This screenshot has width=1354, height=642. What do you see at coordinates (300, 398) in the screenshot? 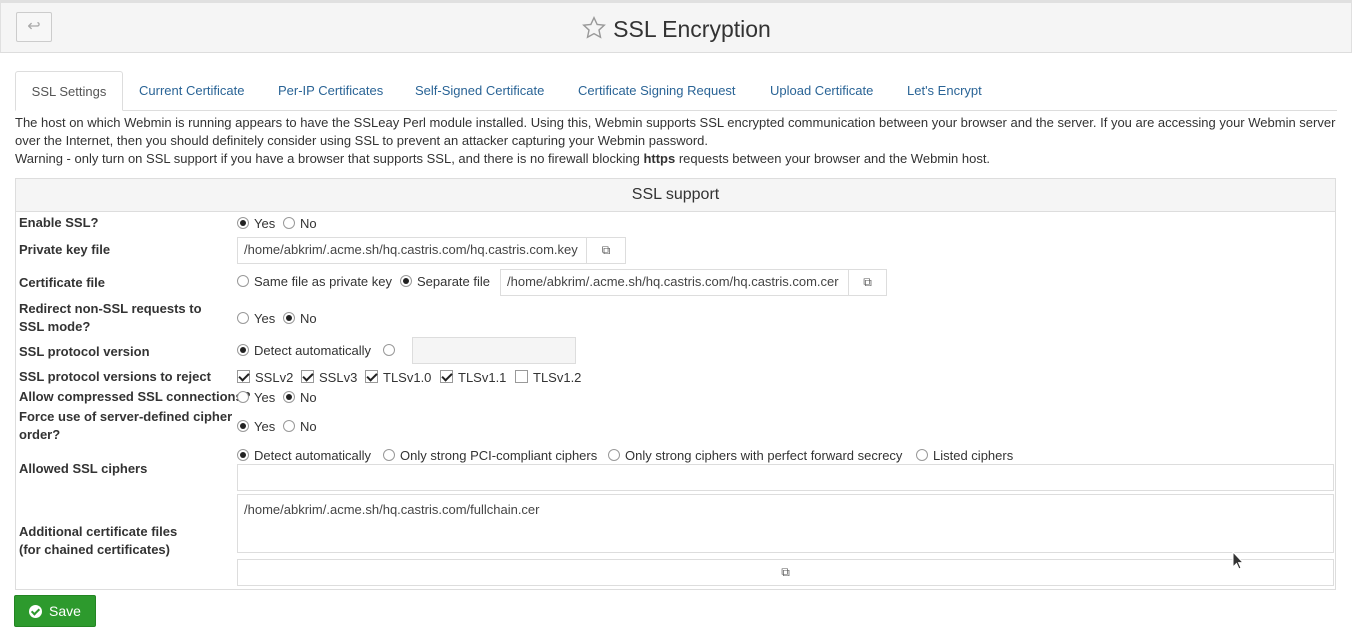
I see `compressed-no: No` at bounding box center [300, 398].